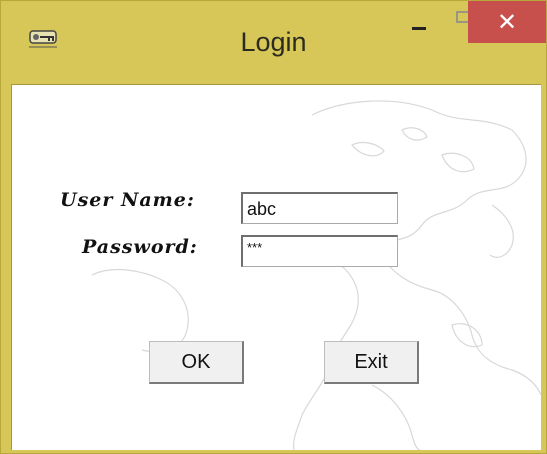 The height and width of the screenshot is (454, 547). I want to click on close-icon: ✕, so click(507, 22).